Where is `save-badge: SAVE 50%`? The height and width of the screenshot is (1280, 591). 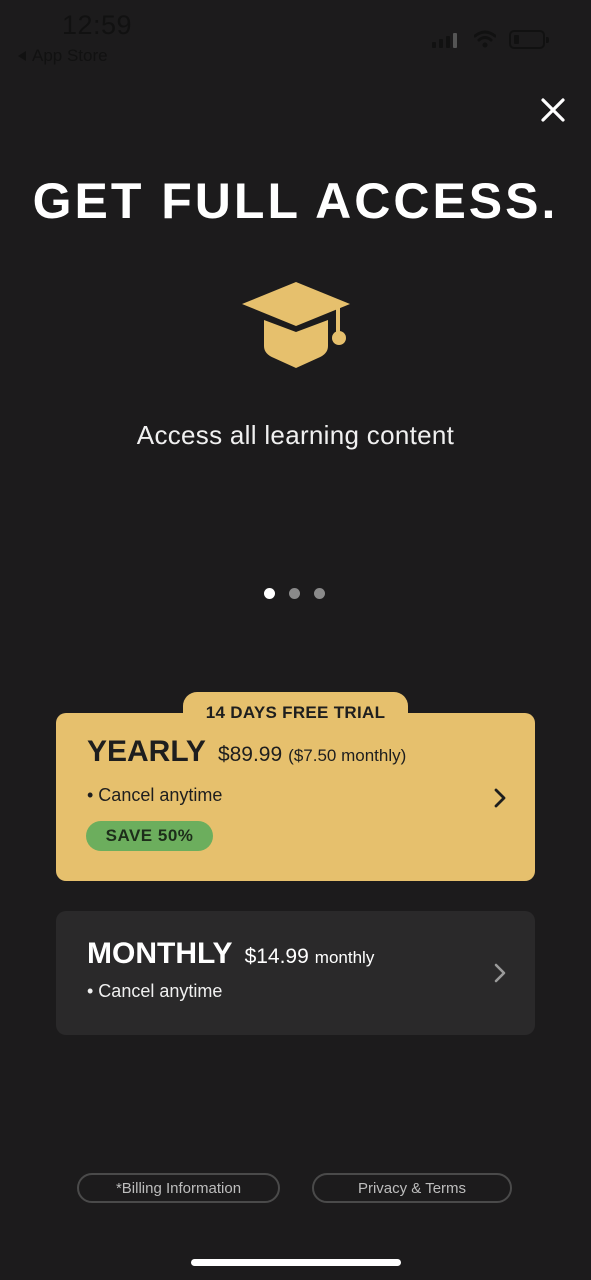
save-badge: SAVE 50% is located at coordinates (149, 836).